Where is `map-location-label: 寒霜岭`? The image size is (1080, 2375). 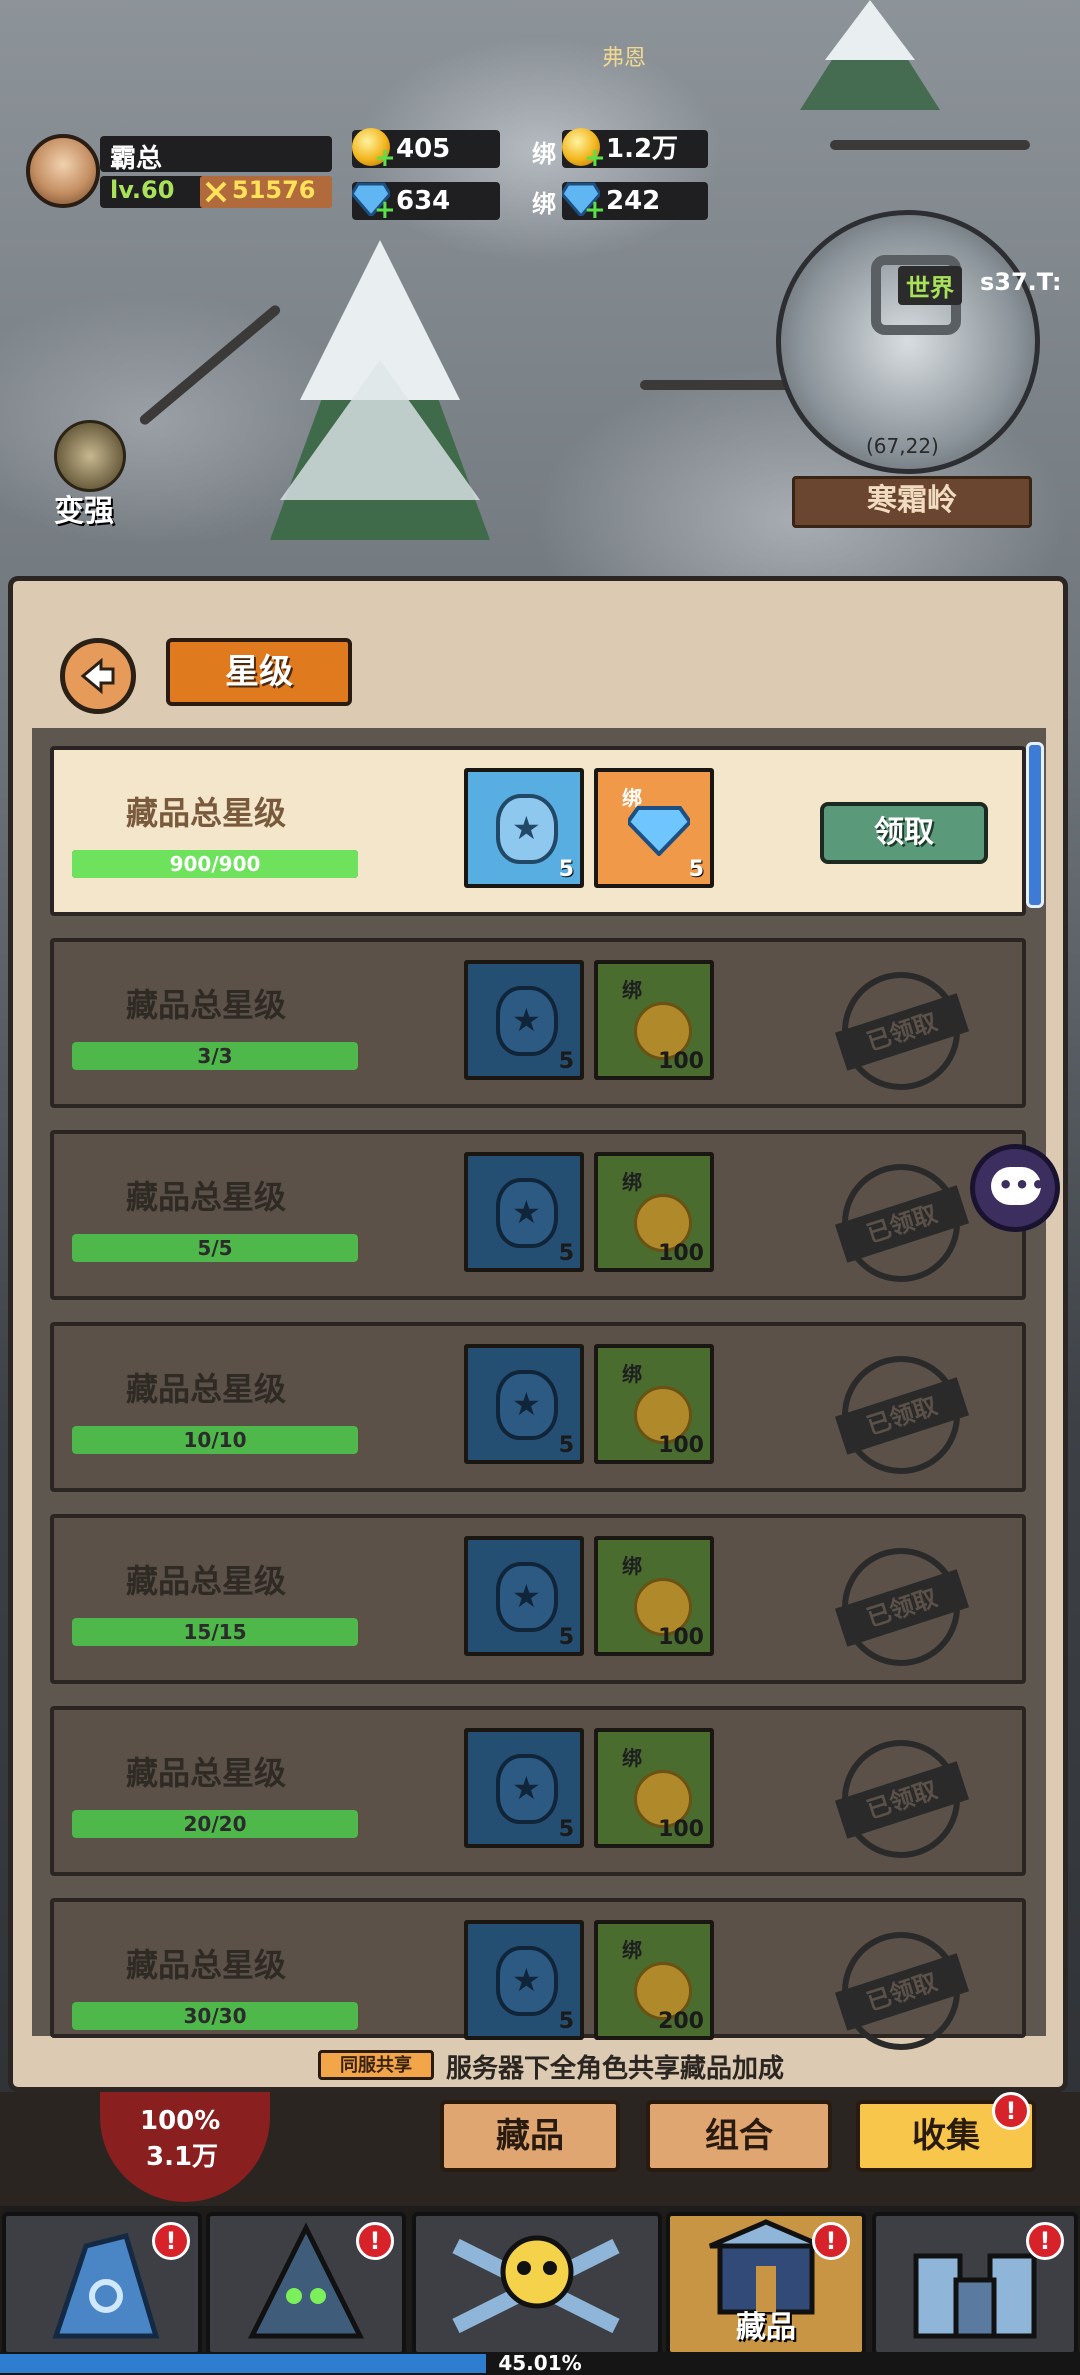 map-location-label: 寒霜岭 is located at coordinates (912, 502).